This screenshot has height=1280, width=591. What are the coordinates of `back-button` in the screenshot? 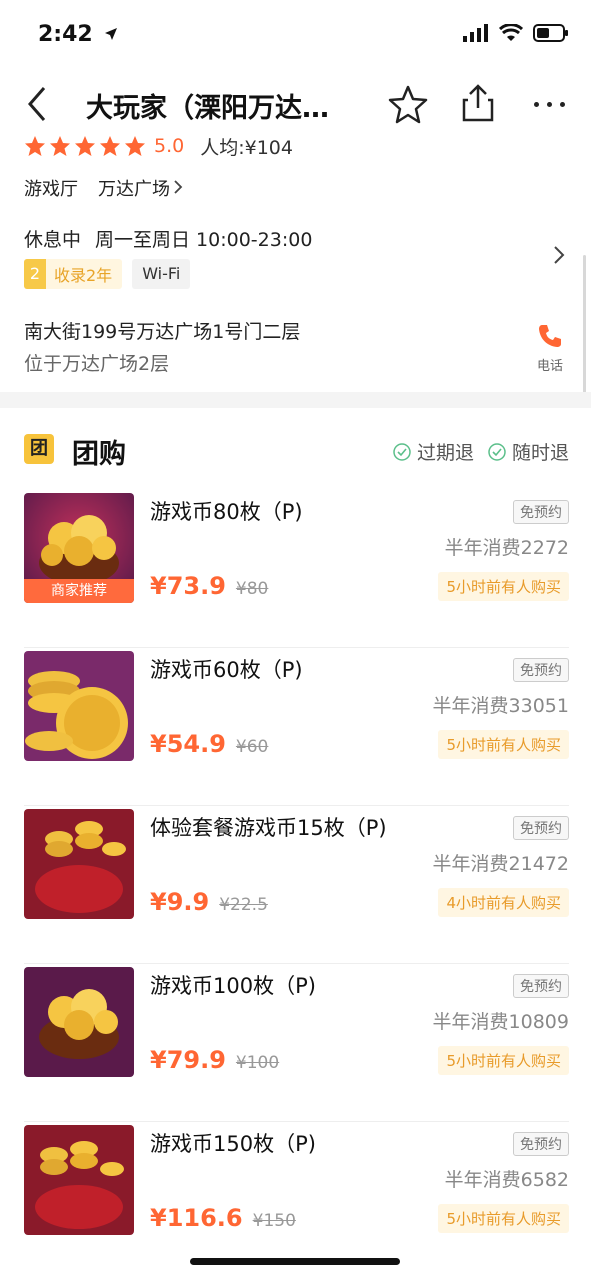 It's located at (40, 104).